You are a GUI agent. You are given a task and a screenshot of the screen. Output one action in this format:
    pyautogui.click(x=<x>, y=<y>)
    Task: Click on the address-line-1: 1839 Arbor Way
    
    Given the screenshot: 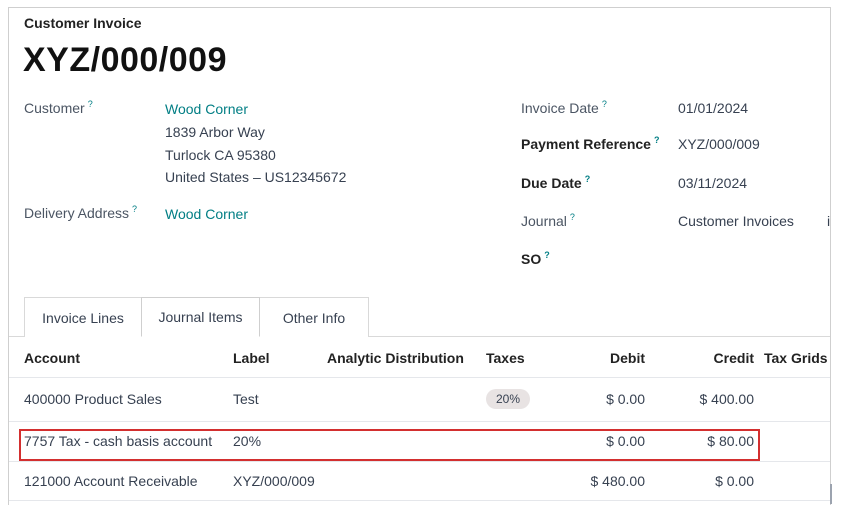 What is the action you would take?
    pyautogui.click(x=215, y=132)
    